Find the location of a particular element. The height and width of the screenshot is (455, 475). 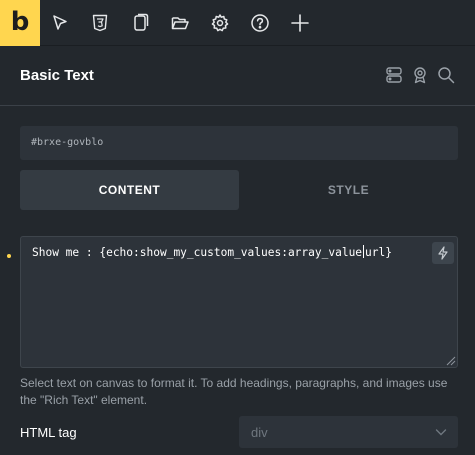

bricks-logo: b is located at coordinates (20, 23).